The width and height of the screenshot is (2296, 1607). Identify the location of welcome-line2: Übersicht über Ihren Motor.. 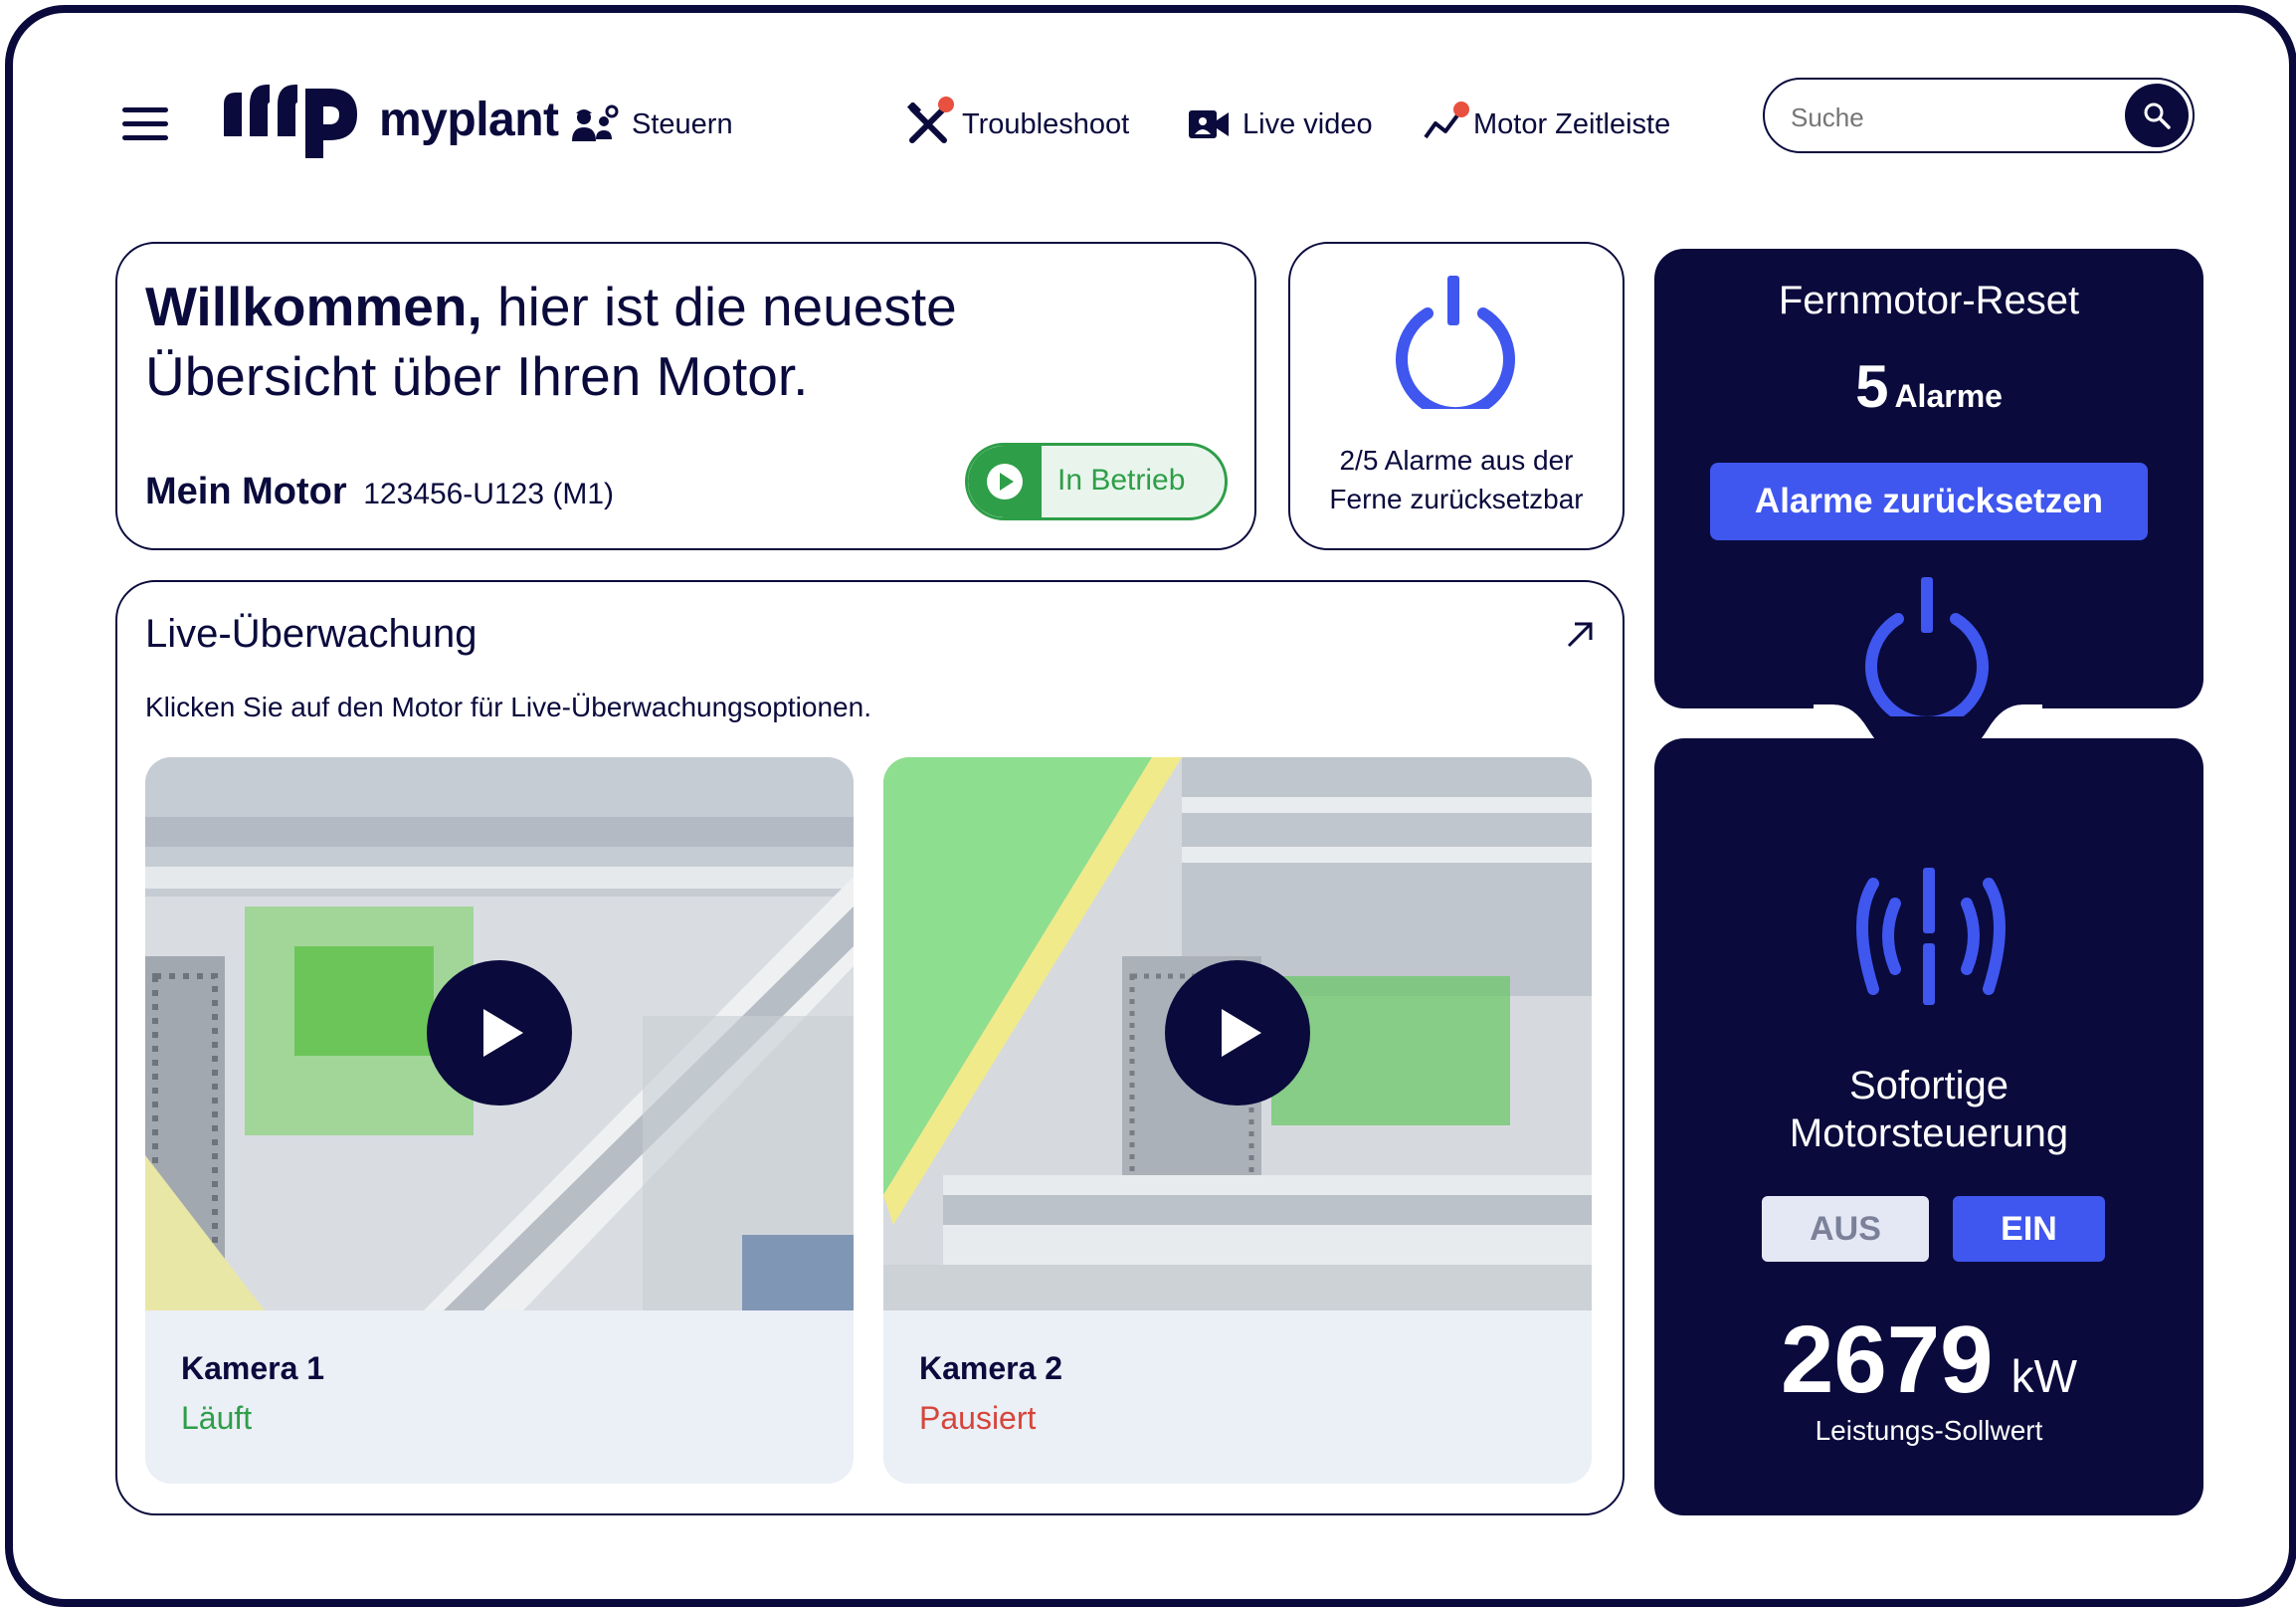
(477, 376).